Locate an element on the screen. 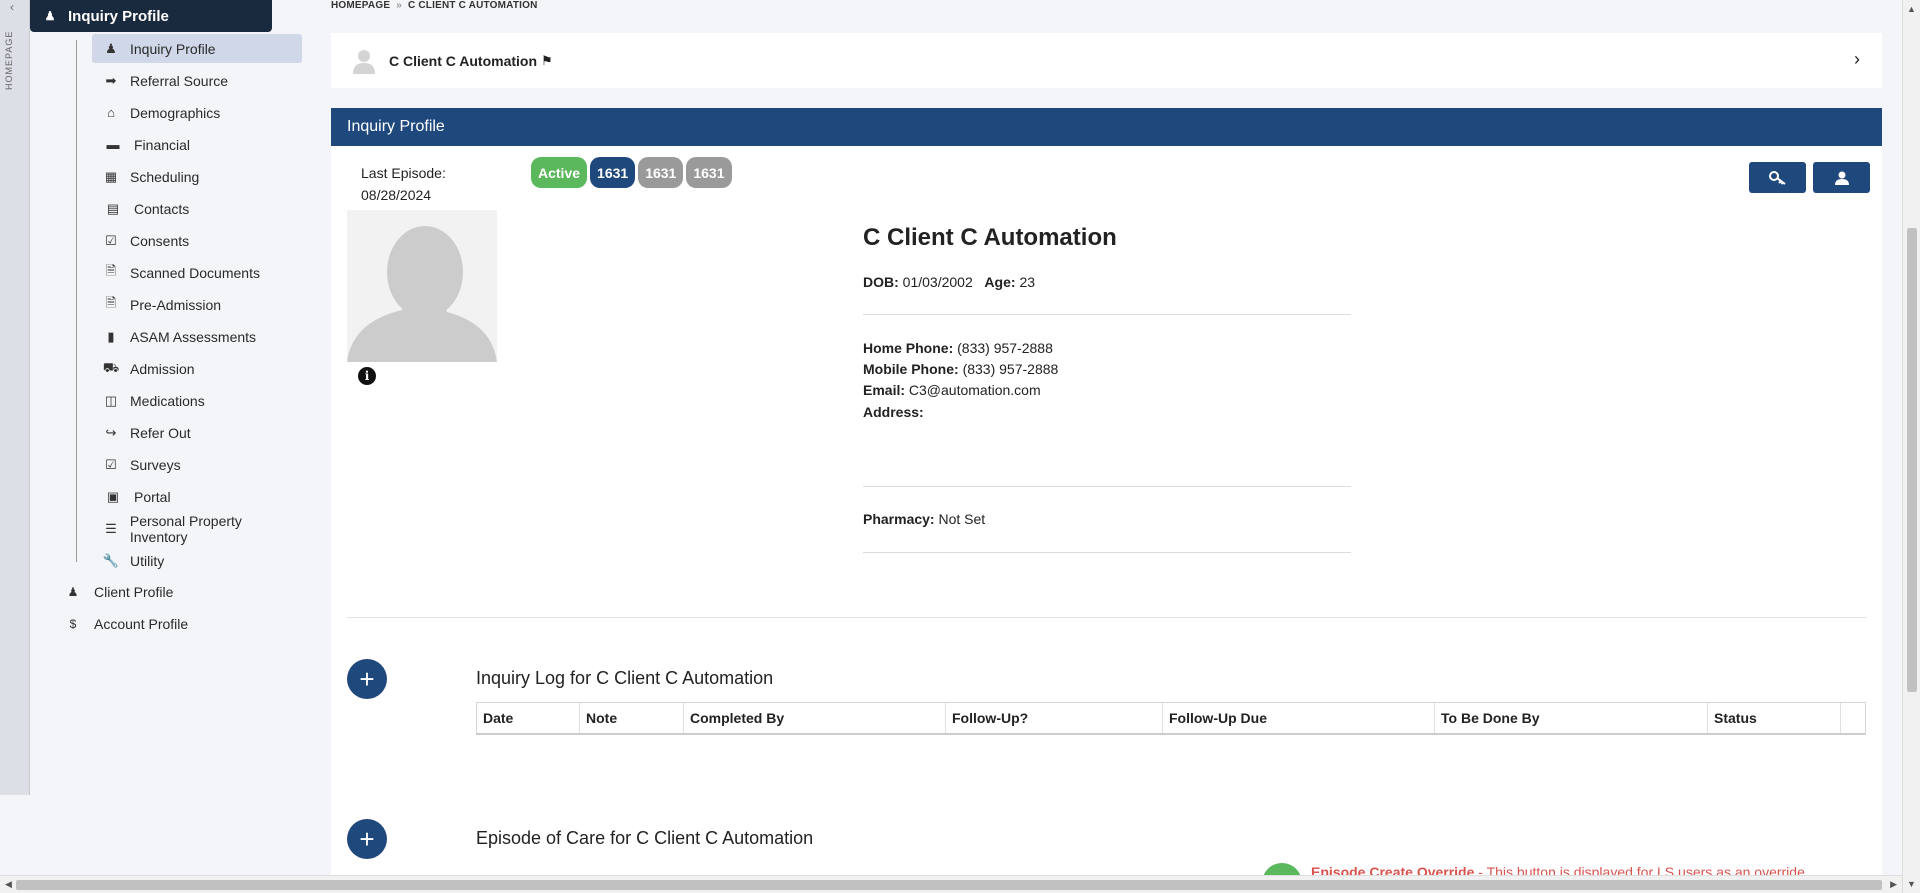 The width and height of the screenshot is (1920, 893). breadcrumb-home: HOMEPAGE is located at coordinates (360, 5).